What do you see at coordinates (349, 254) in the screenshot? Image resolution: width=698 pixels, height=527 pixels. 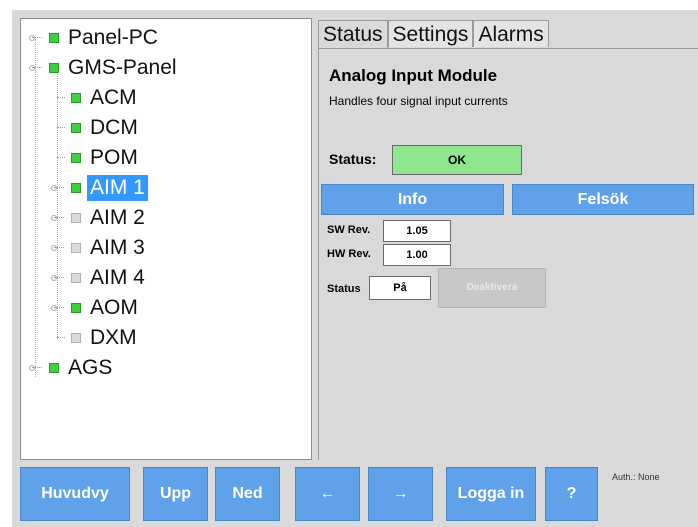 I see `hw-rev-label: HW Rev.` at bounding box center [349, 254].